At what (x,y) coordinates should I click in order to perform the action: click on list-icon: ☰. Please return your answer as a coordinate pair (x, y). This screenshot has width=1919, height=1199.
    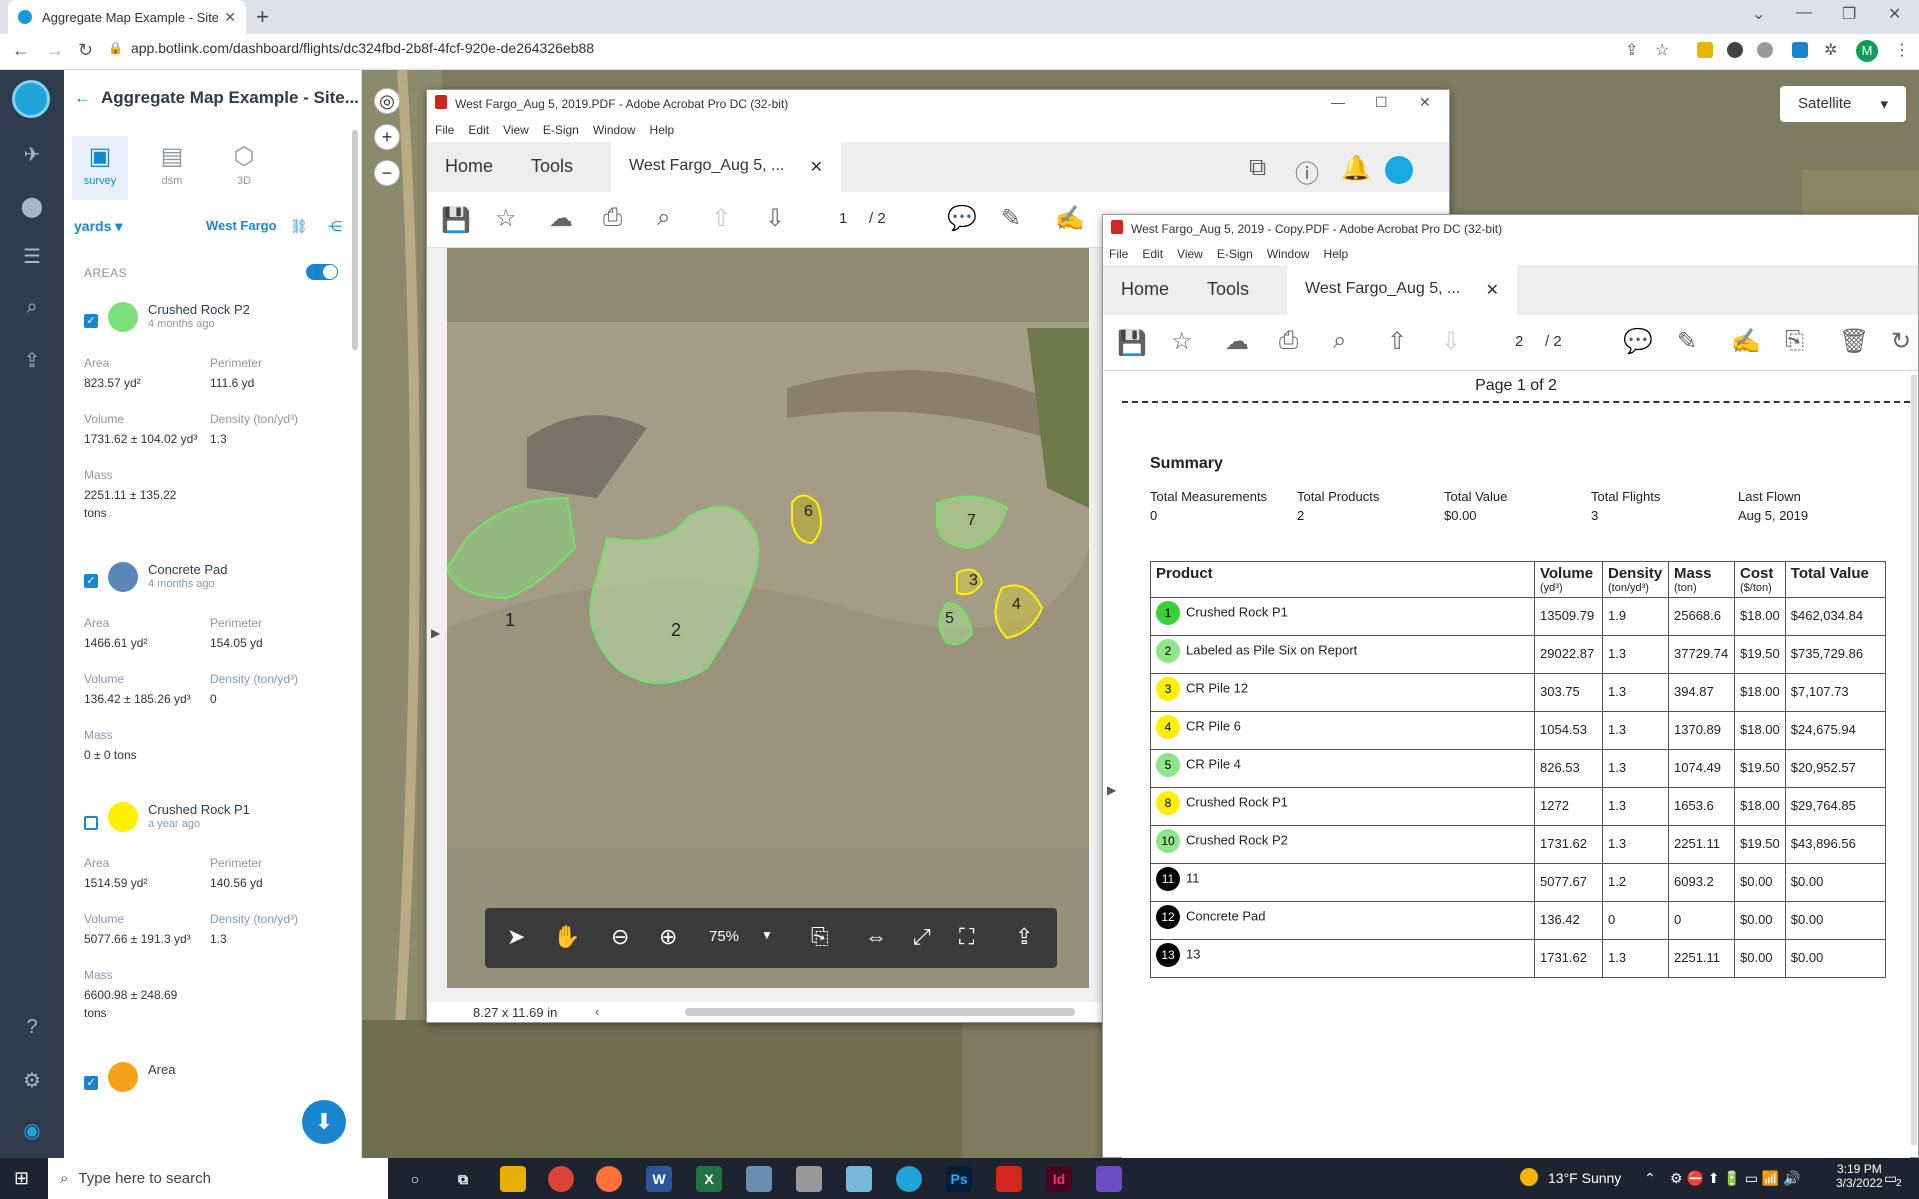
    Looking at the image, I should click on (32, 256).